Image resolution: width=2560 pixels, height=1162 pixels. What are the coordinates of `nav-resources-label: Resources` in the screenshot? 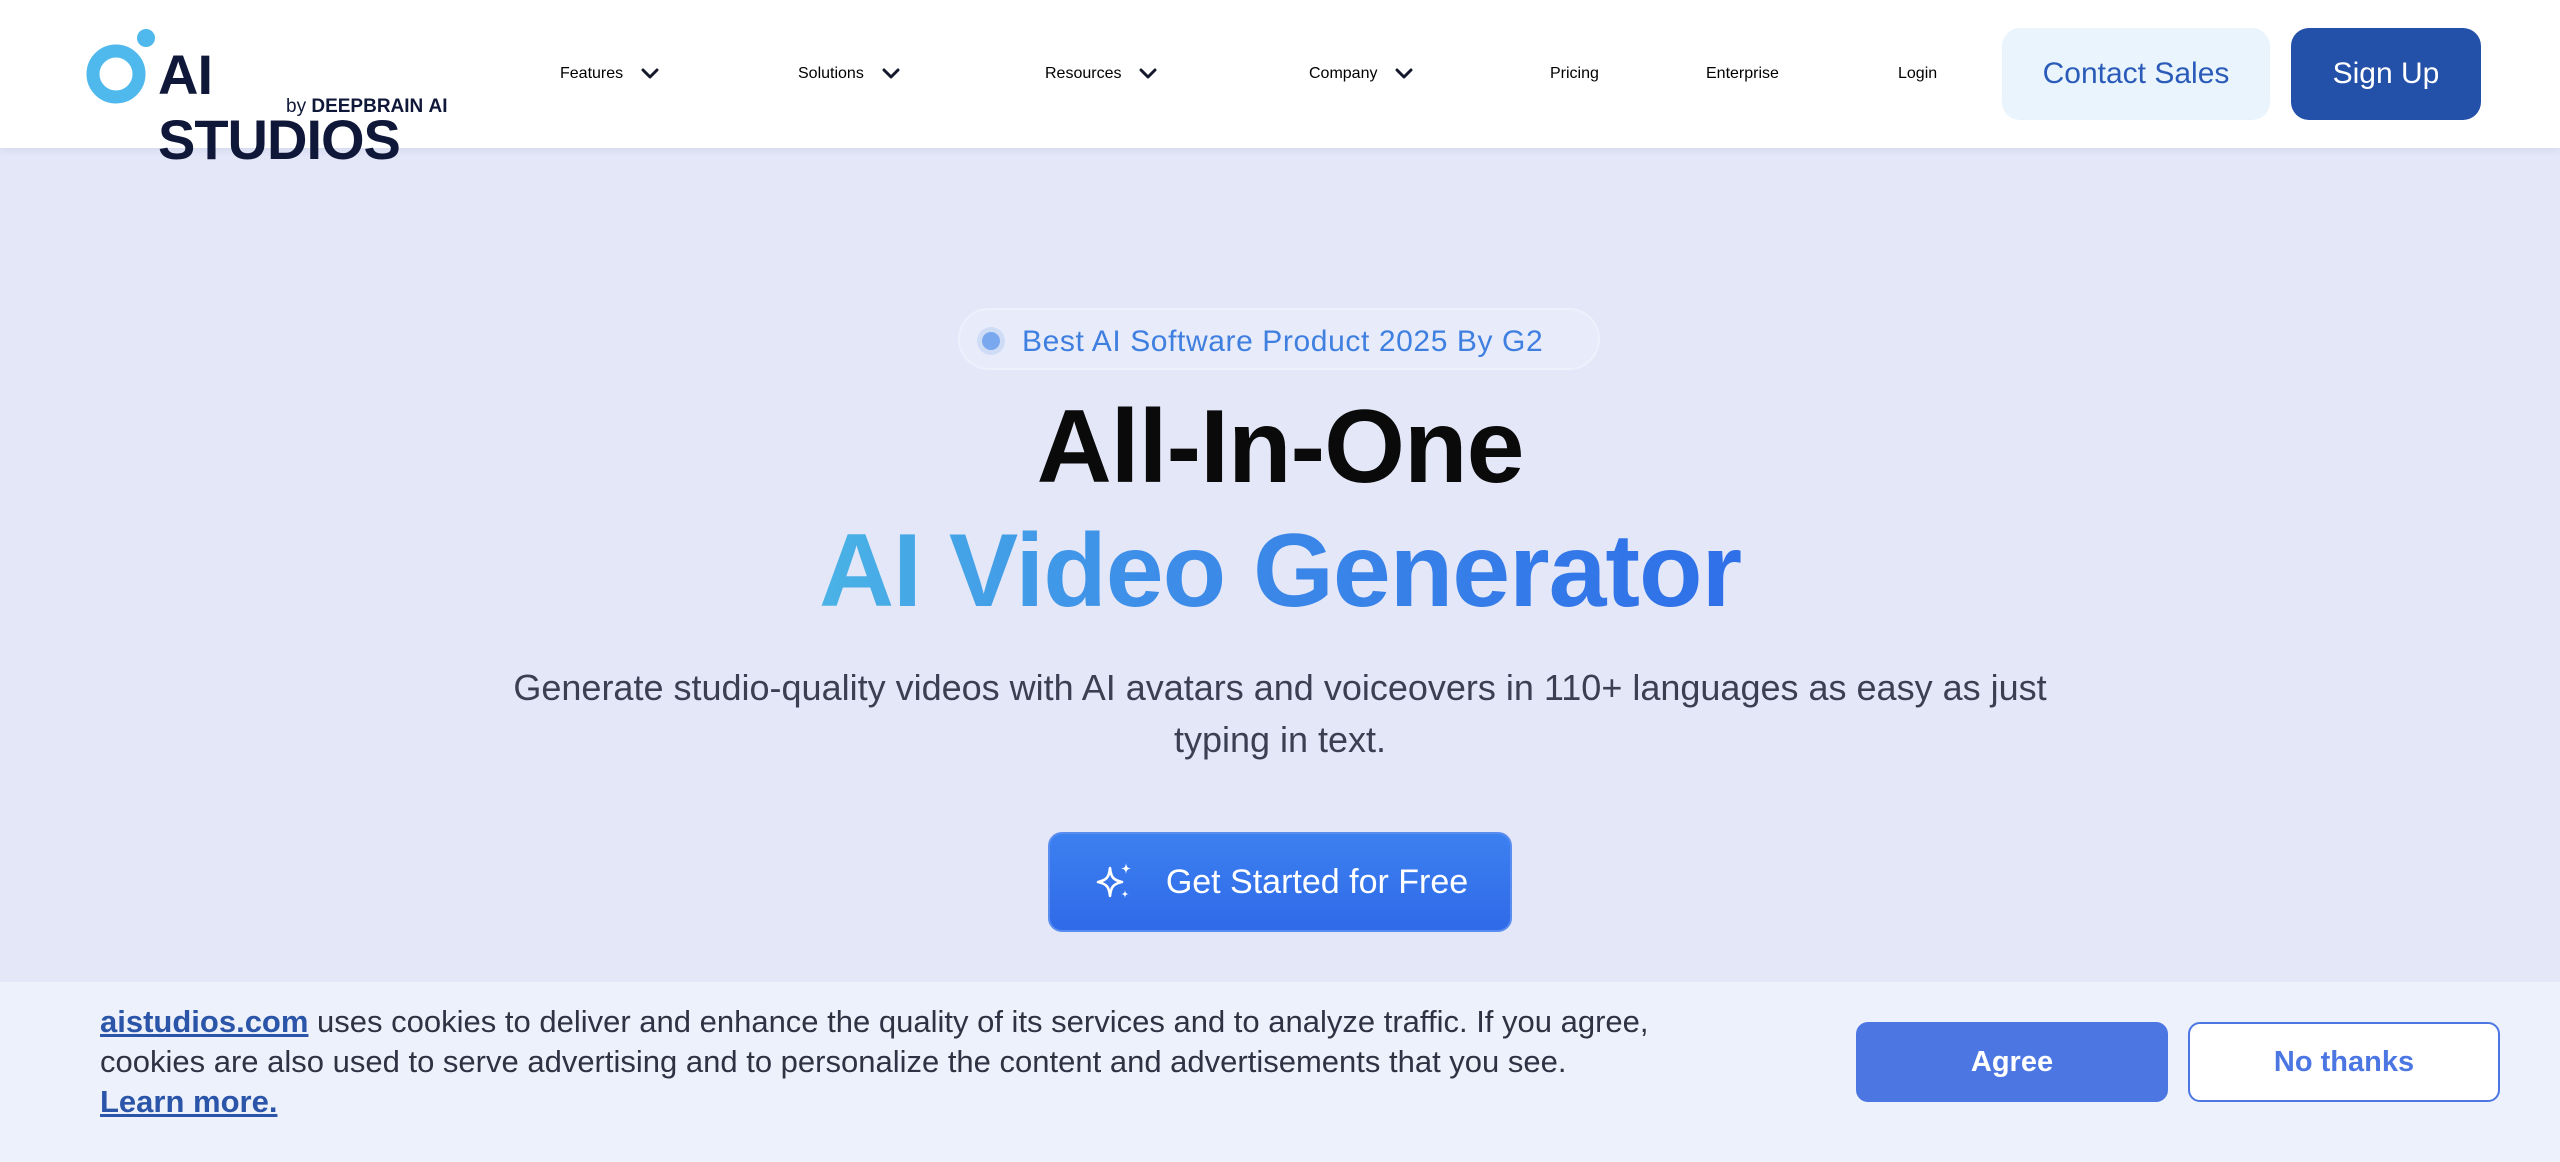 It's located at (1083, 73).